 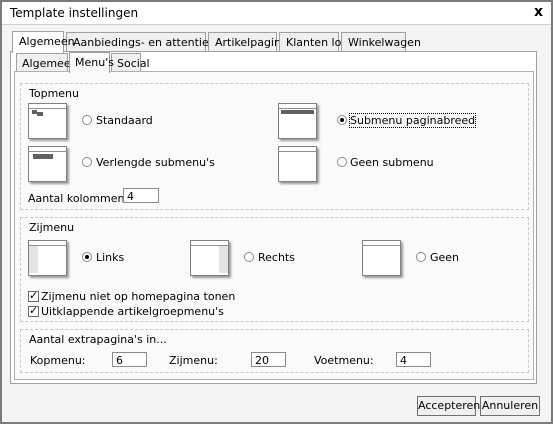 I want to click on title-bar: Template instellingen x, so click(x=276, y=13).